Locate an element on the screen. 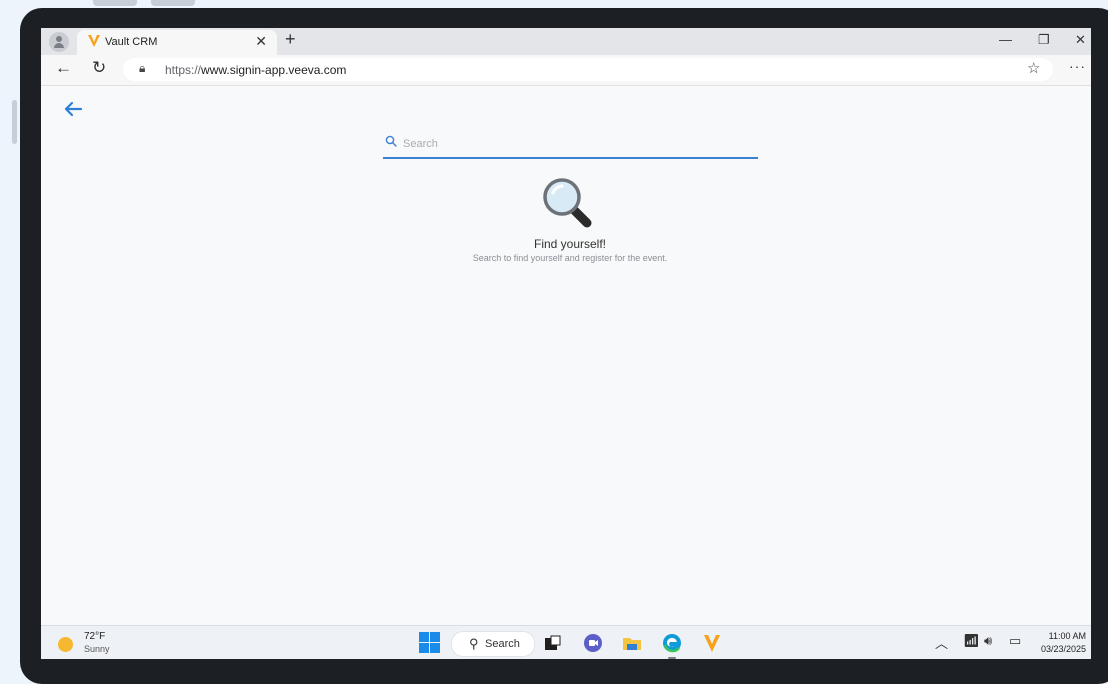 The width and height of the screenshot is (1108, 684). taskbar-search-icon: ⚲ is located at coordinates (474, 643).